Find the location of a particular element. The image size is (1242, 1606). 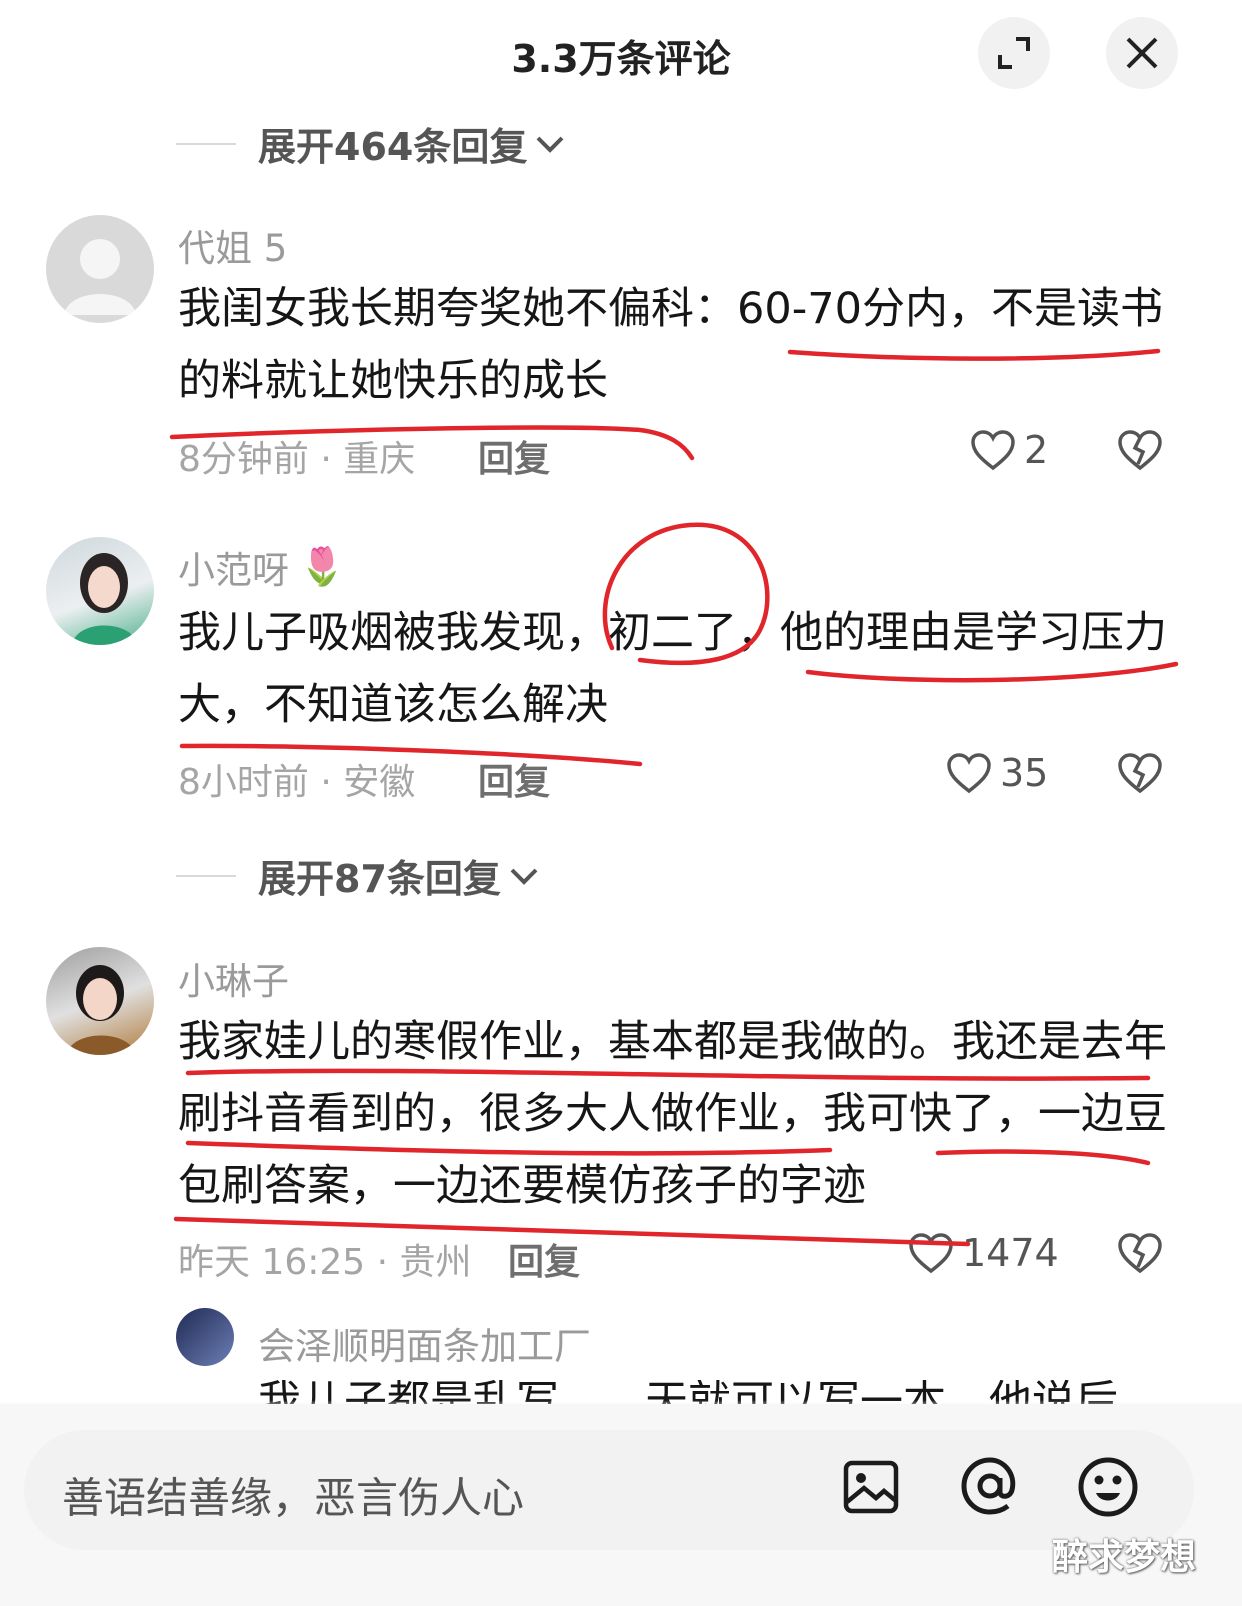

close-icon is located at coordinates (1142, 53).